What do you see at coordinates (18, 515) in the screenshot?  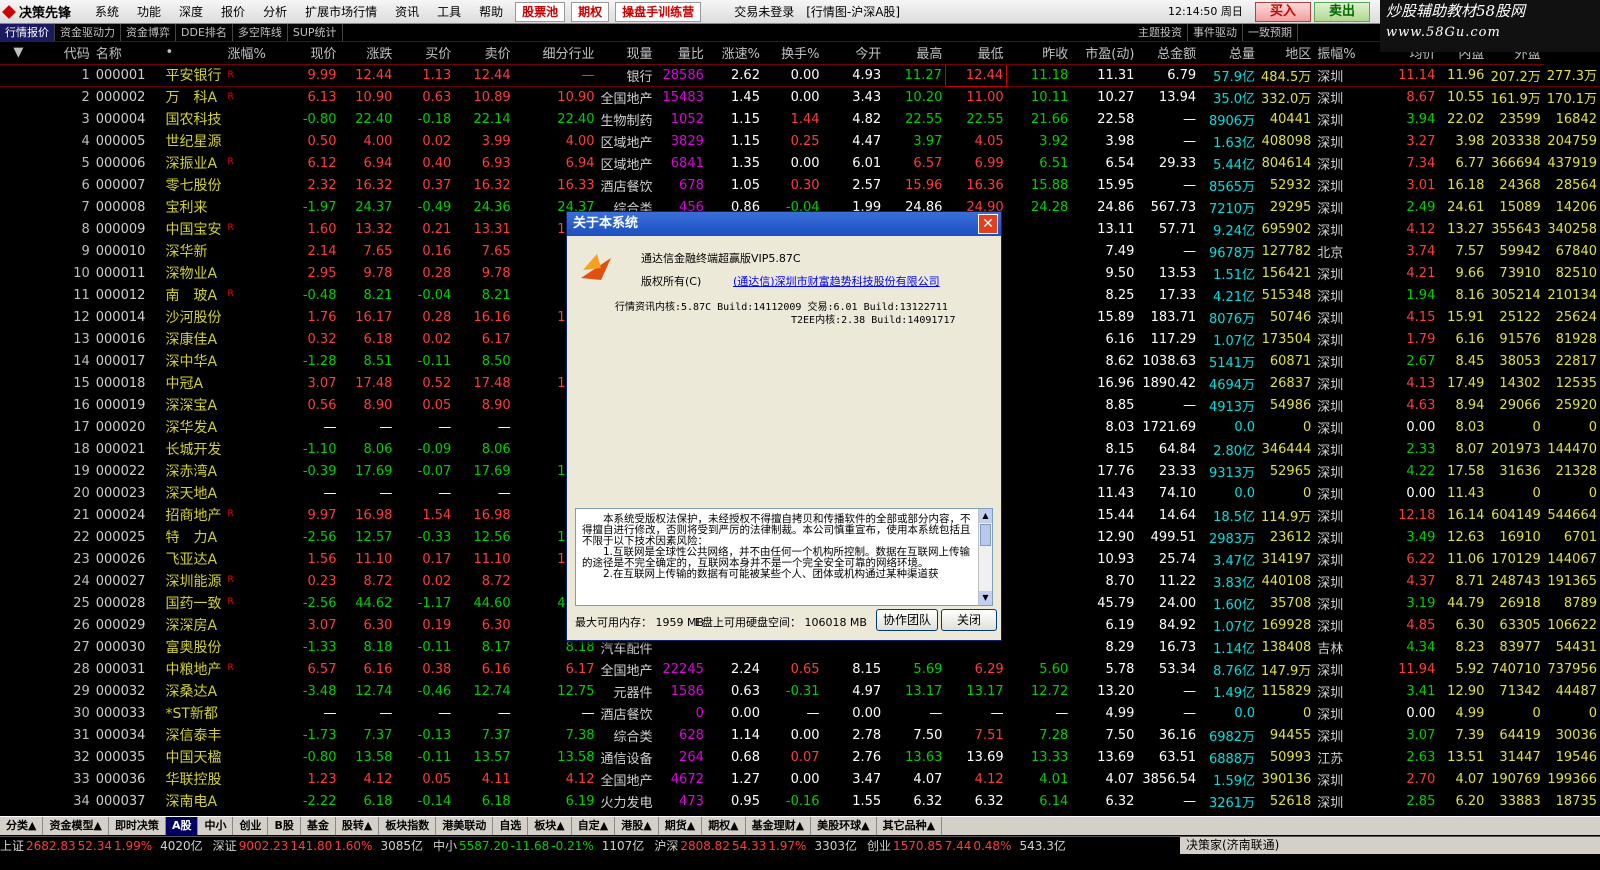 I see `row-spacer` at bounding box center [18, 515].